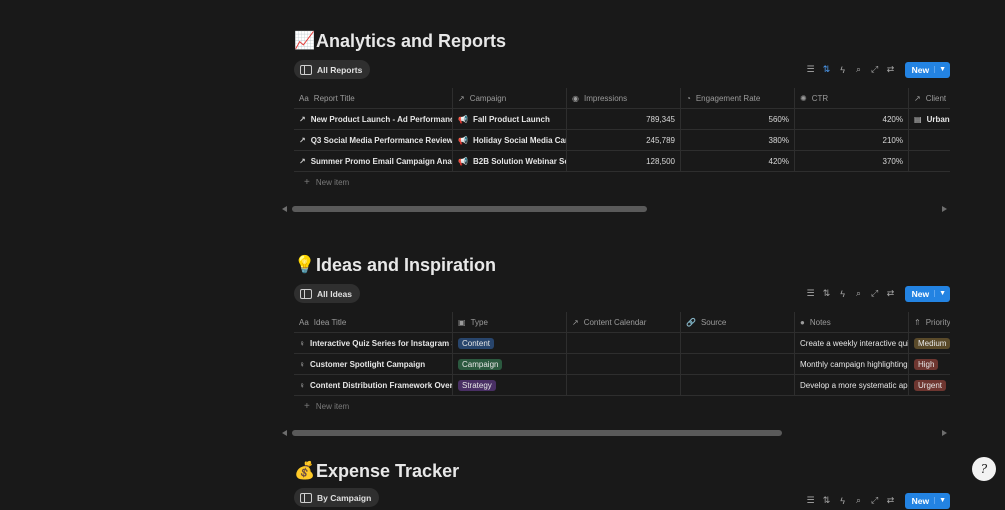 This screenshot has width=1005, height=510. Describe the element at coordinates (738, 140) in the screenshot. I see `engagement-rate-cell: 380%` at that location.